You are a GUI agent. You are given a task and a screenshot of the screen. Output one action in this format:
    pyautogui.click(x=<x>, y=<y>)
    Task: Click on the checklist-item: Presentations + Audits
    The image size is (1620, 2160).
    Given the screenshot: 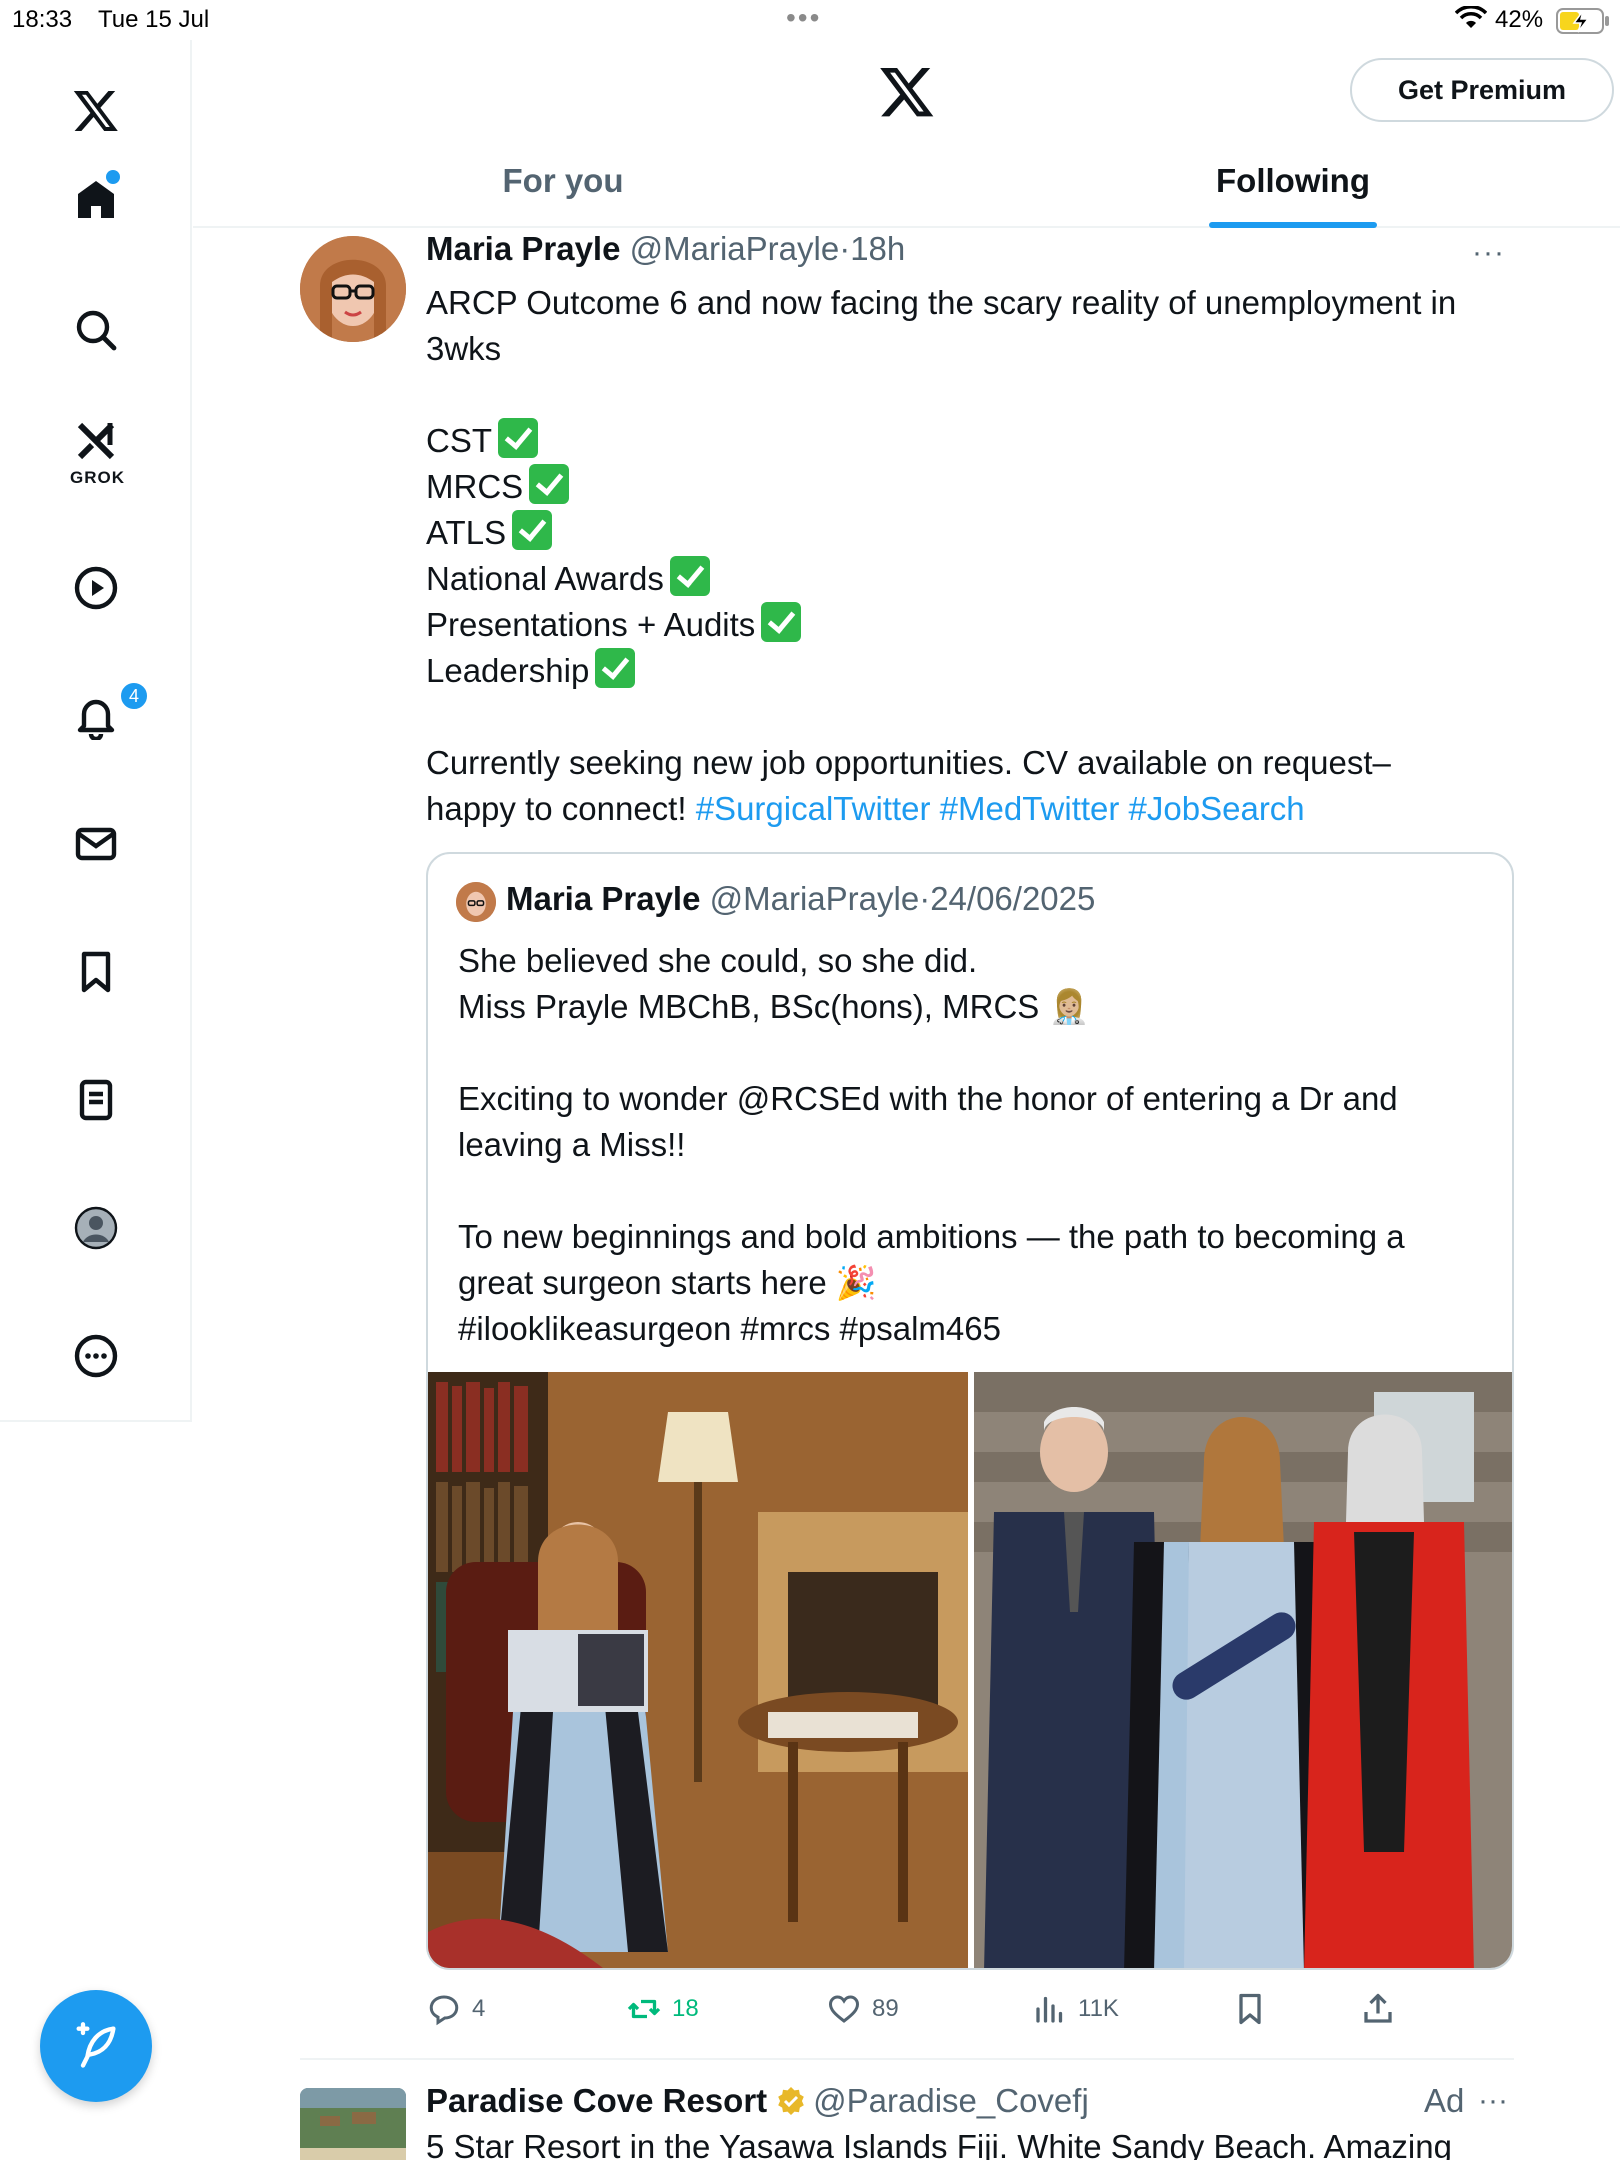 What is the action you would take?
    pyautogui.click(x=966, y=625)
    